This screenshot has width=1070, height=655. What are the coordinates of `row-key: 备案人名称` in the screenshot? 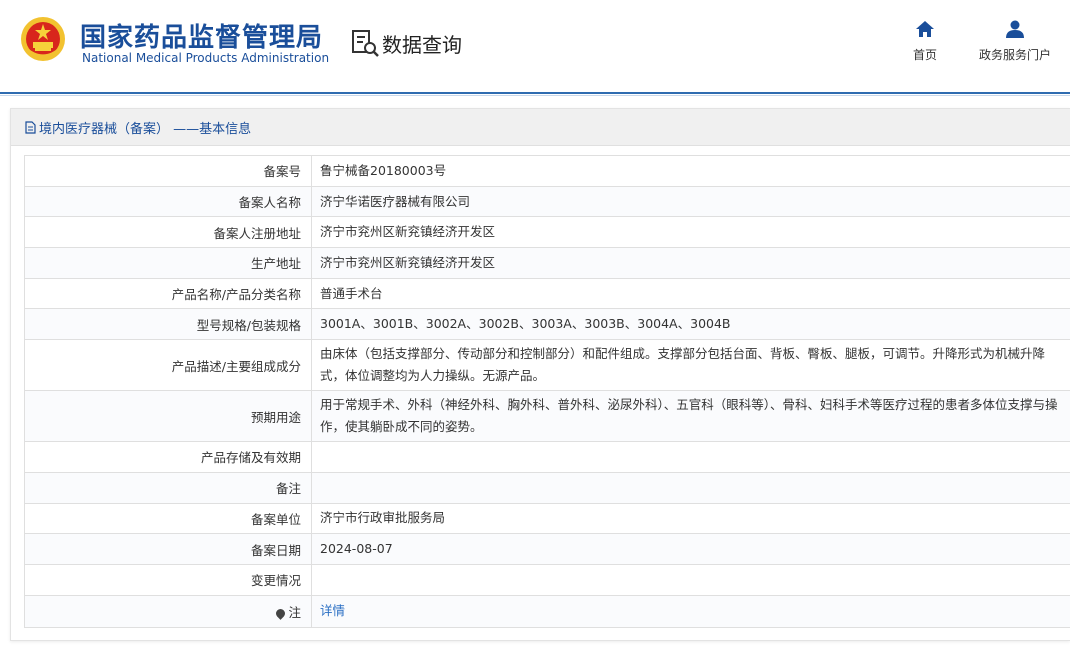 It's located at (168, 201).